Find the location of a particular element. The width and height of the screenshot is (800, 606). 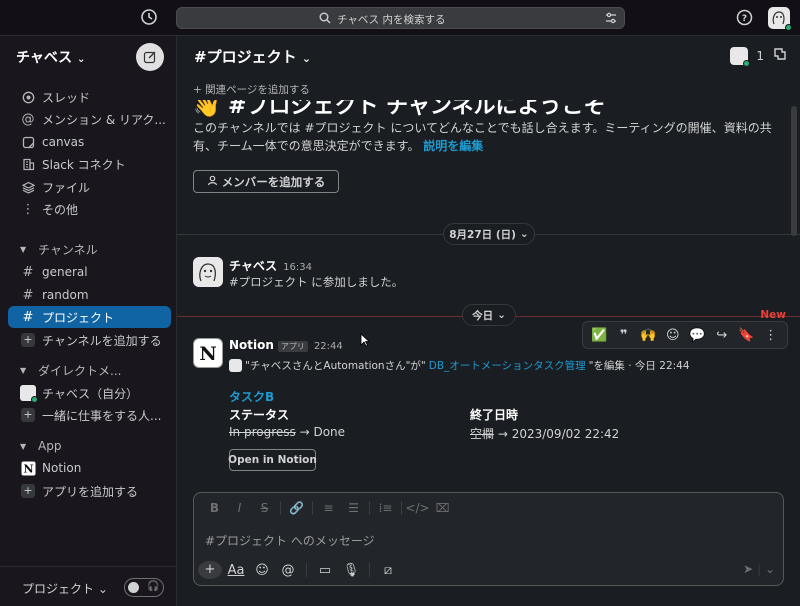

bold-icon: B is located at coordinates (214, 508).